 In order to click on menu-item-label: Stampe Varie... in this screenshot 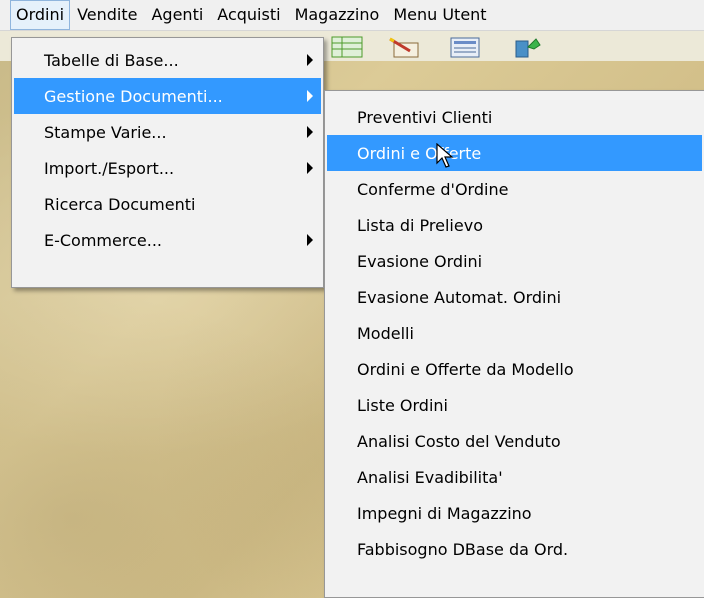, I will do `click(105, 132)`.